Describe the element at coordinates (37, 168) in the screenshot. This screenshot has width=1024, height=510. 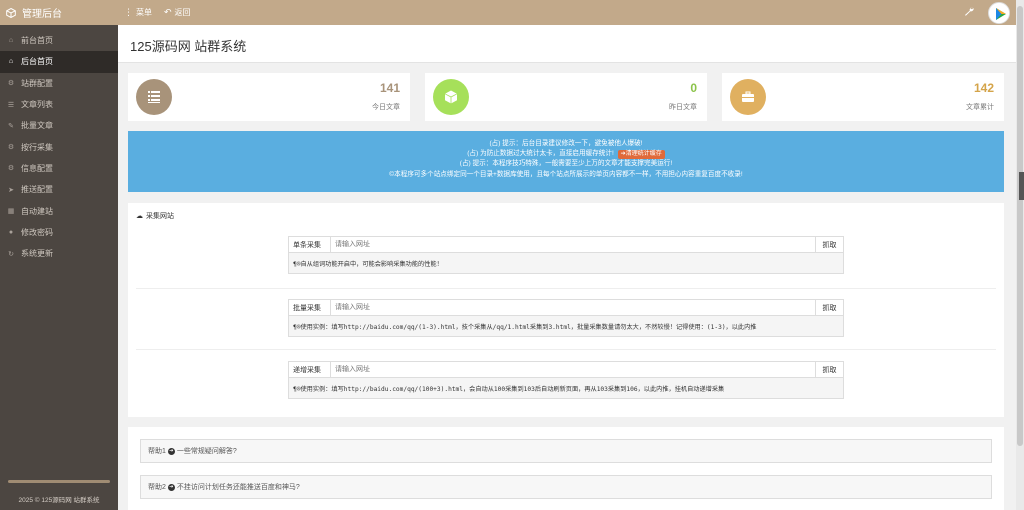
I see `sidebar-item-label: 信息配置` at that location.